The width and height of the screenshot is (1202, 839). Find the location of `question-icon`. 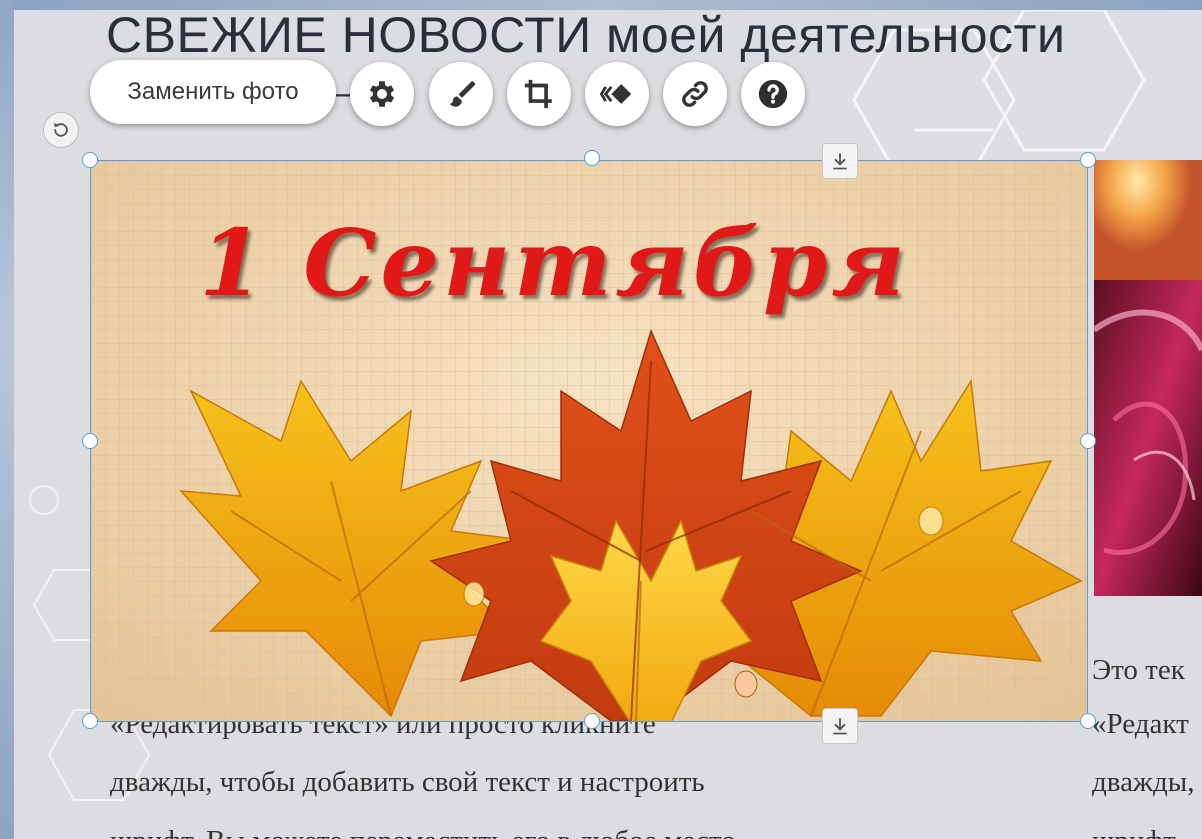

question-icon is located at coordinates (773, 94).